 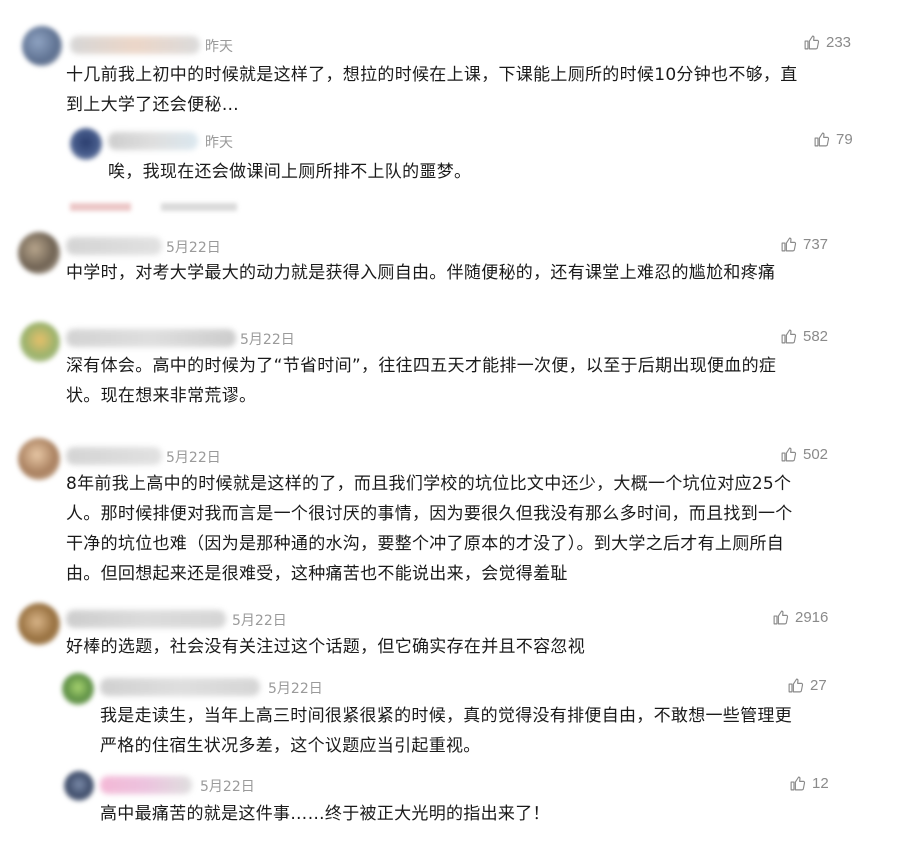 What do you see at coordinates (219, 143) in the screenshot?
I see `reply-date: 昨天` at bounding box center [219, 143].